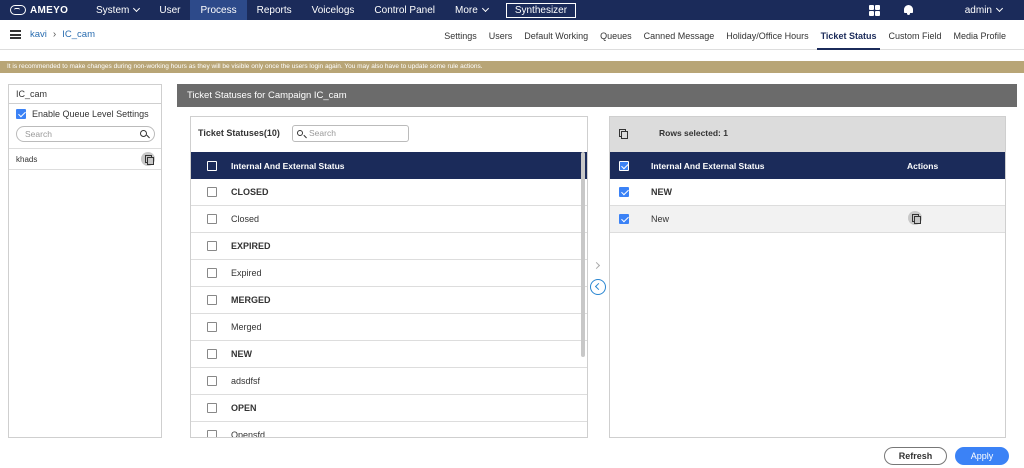 This screenshot has width=1024, height=468. I want to click on breadcrumb: kavi › IC_cam, so click(62, 34).